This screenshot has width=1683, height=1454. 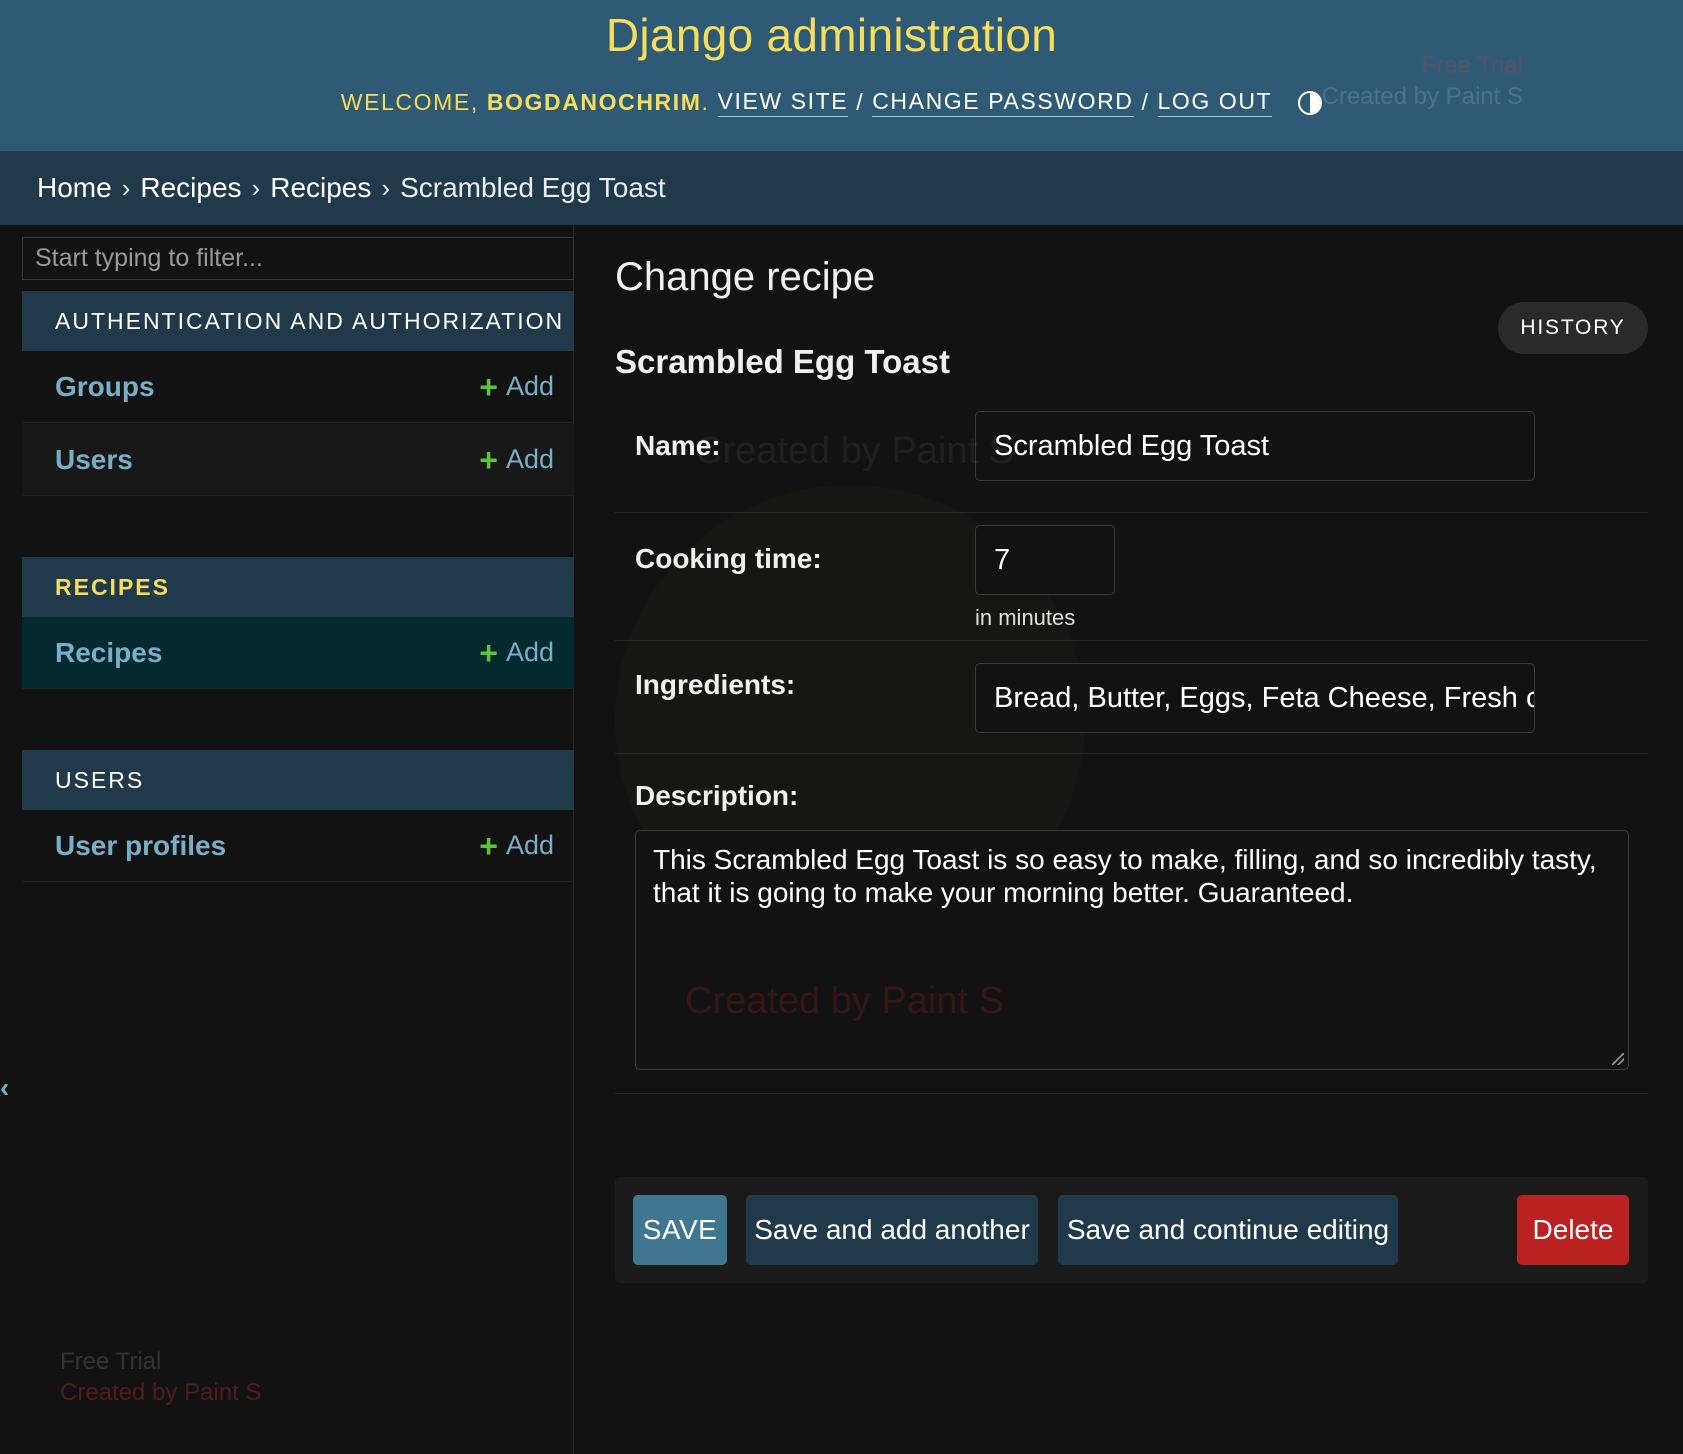 I want to click on sidebar-item-user-profiles: User profiles + Add, so click(x=298, y=846).